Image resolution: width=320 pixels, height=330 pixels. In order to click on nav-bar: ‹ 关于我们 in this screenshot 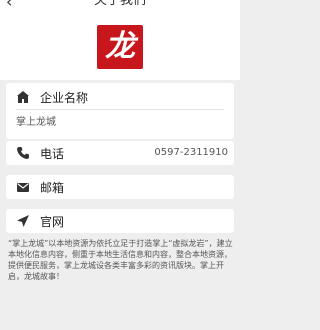, I will do `click(120, 7)`.